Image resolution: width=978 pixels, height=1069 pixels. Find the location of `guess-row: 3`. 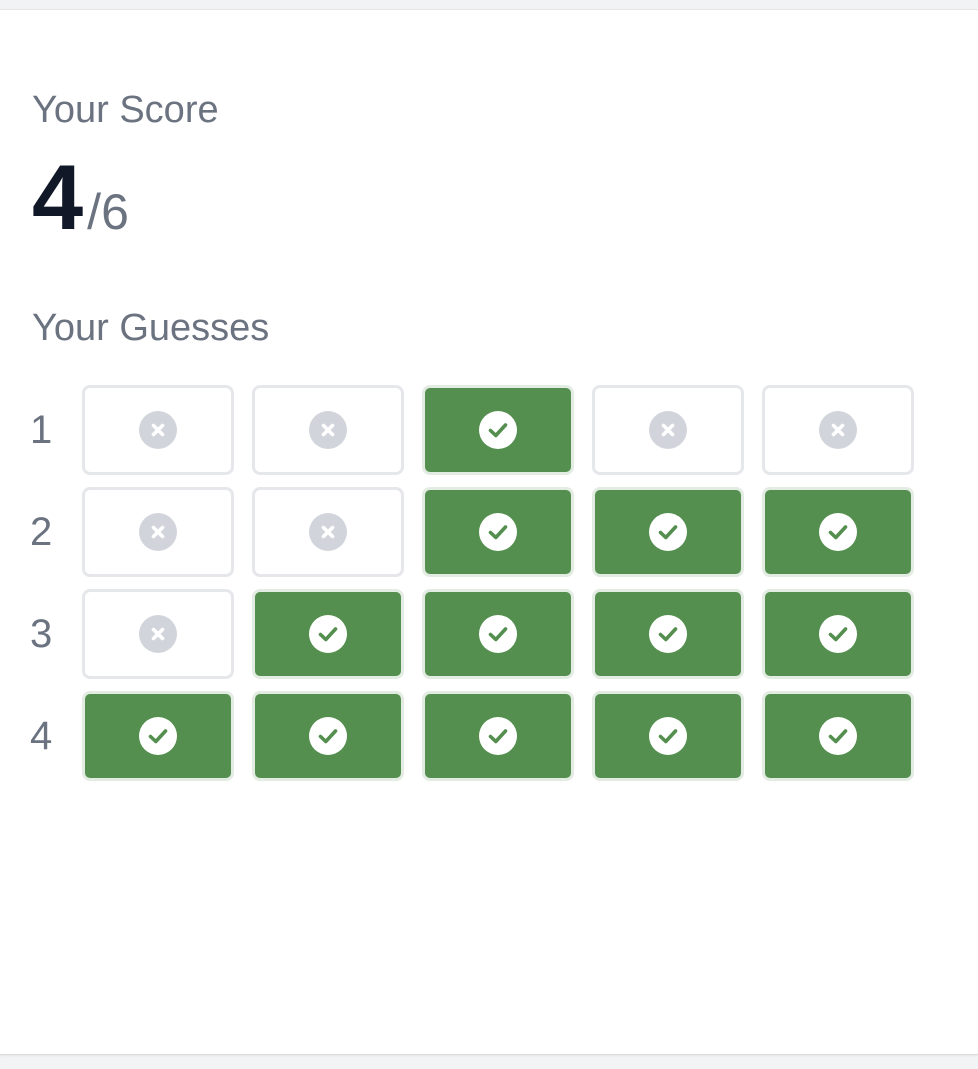

guess-row: 3 is located at coordinates (478, 634).